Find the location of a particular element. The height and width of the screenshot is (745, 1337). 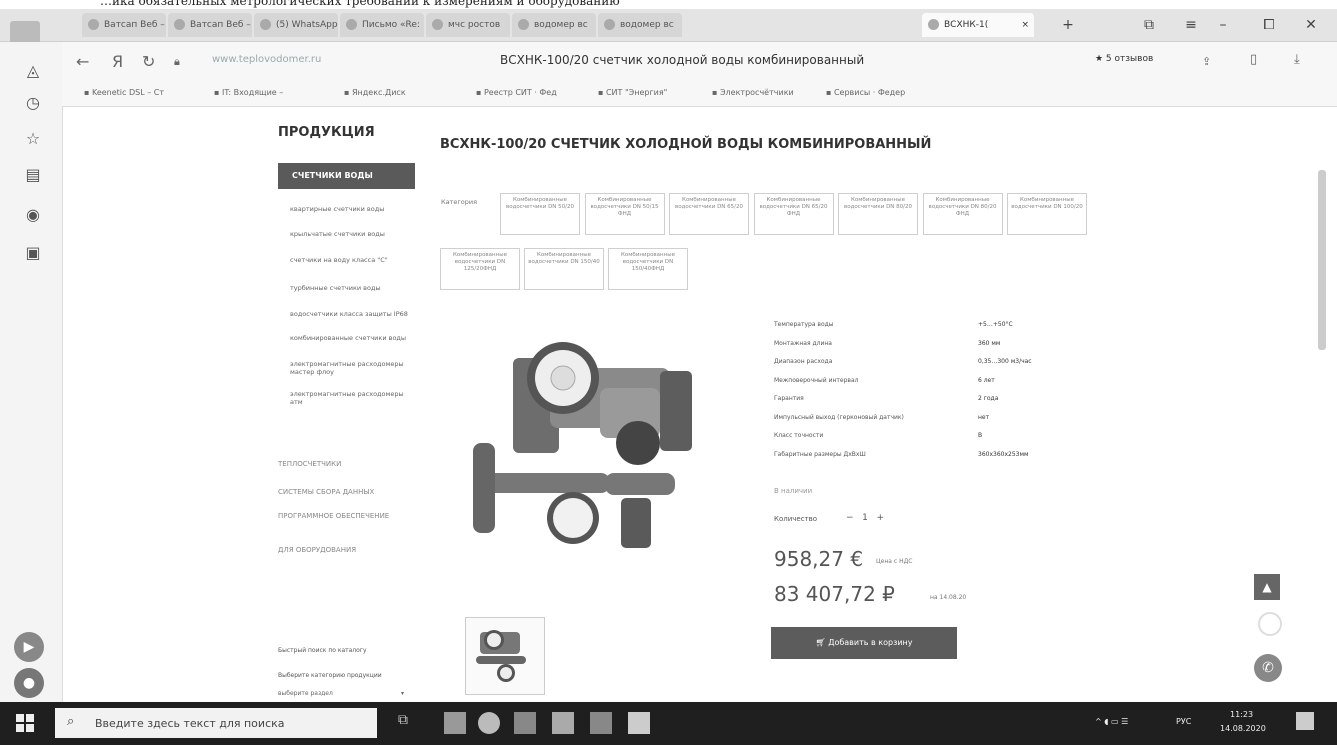

quantity-value: 1 is located at coordinates (865, 518).